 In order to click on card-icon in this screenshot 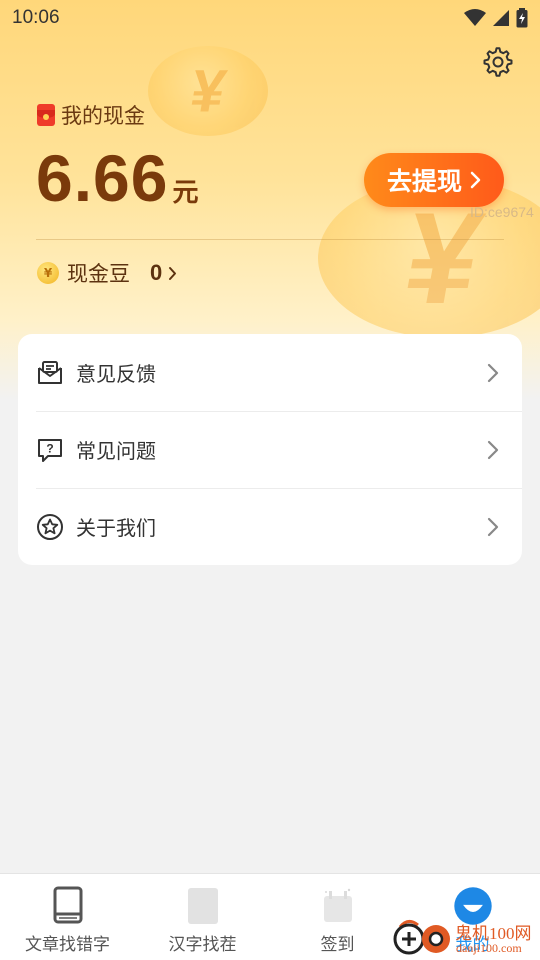, I will do `click(202, 906)`.